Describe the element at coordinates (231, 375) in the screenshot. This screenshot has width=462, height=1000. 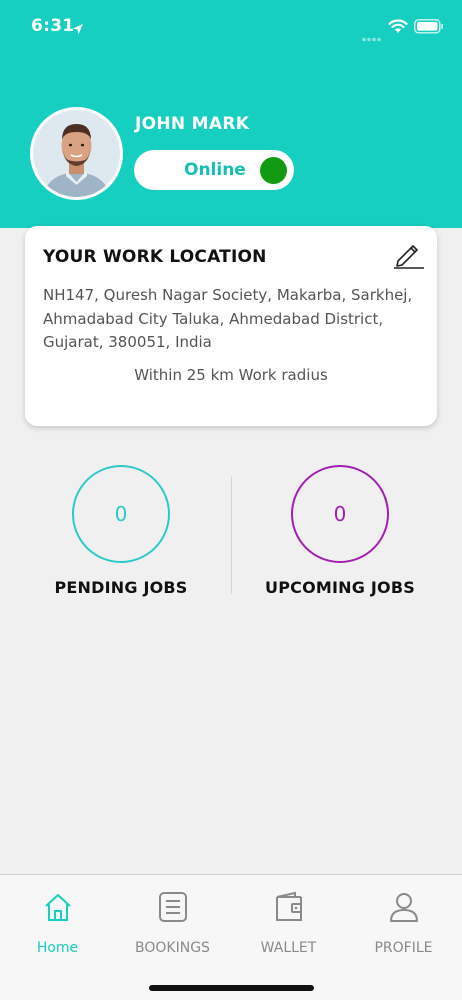
I see `work-radius-text: Within 25 km Work radius` at that location.